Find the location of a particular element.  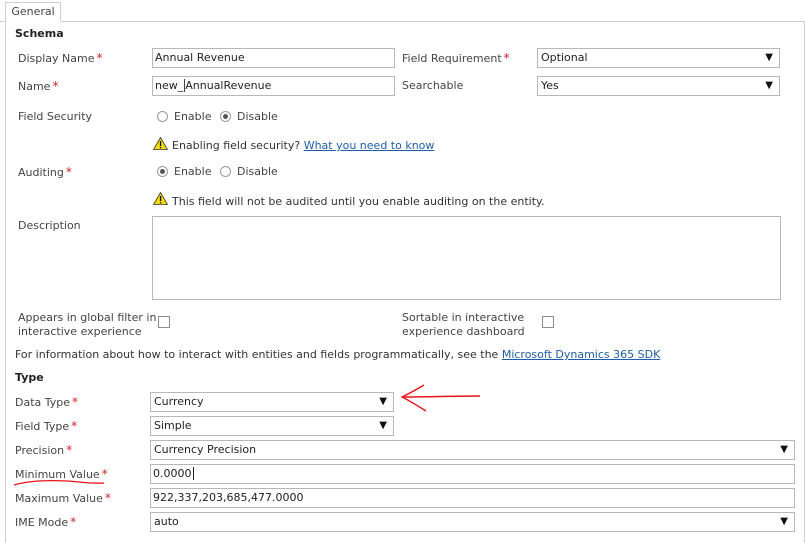

global-filter-checkbox is located at coordinates (164, 322).